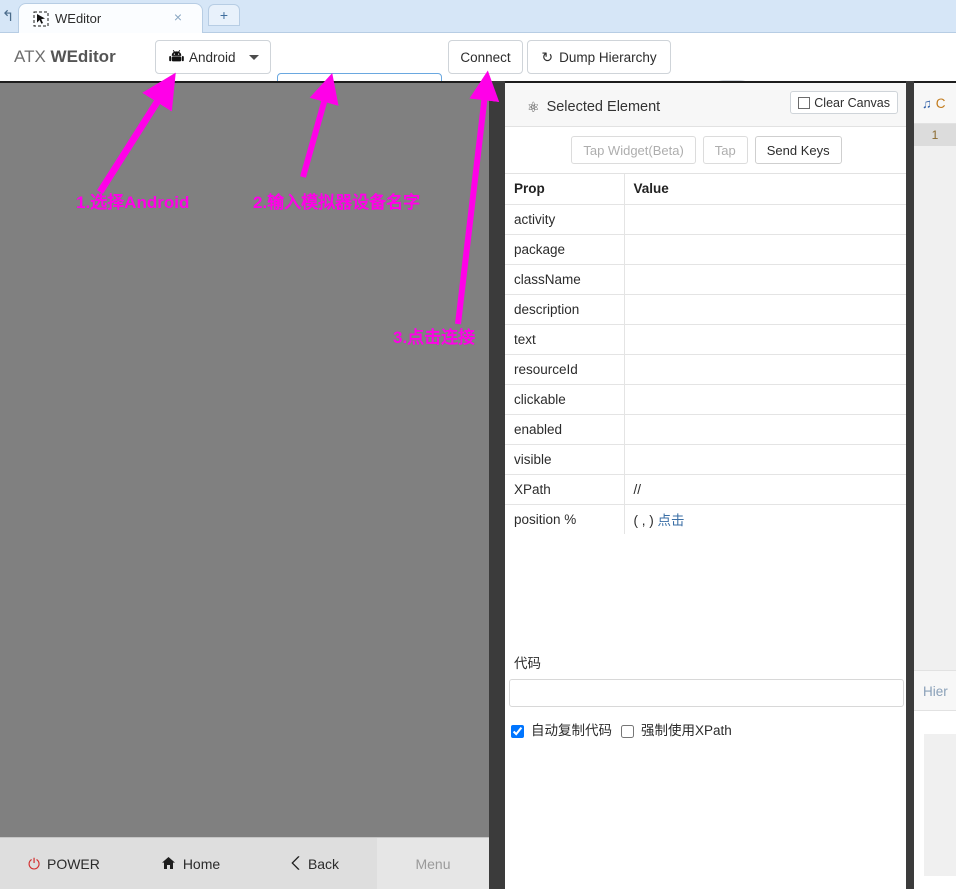  Describe the element at coordinates (565, 399) in the screenshot. I see `cell-prop: clickable` at that location.